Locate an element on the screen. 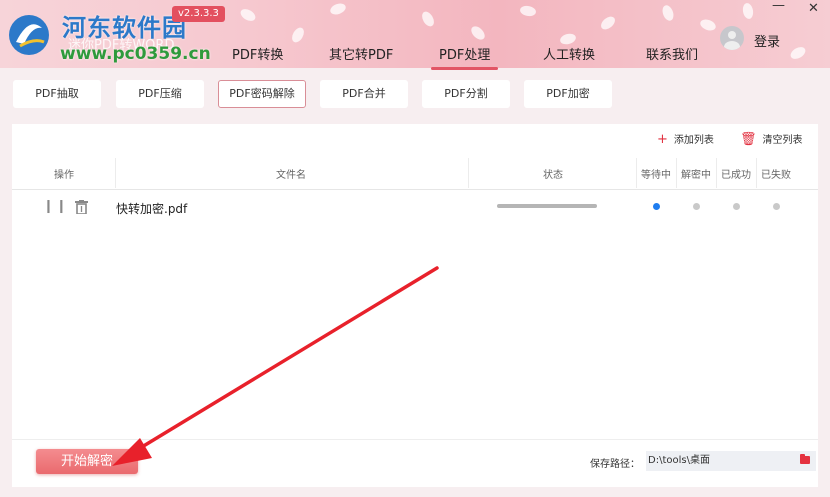 The image size is (830, 497). subtab-pdf-encrypt: PDF加密 is located at coordinates (568, 94).